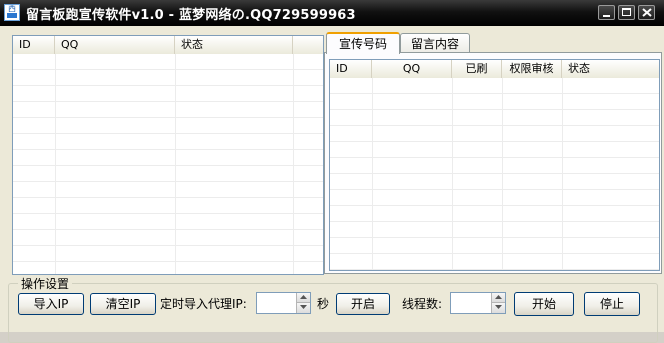 This screenshot has height=343, width=664. I want to click on threads-input, so click(466, 303).